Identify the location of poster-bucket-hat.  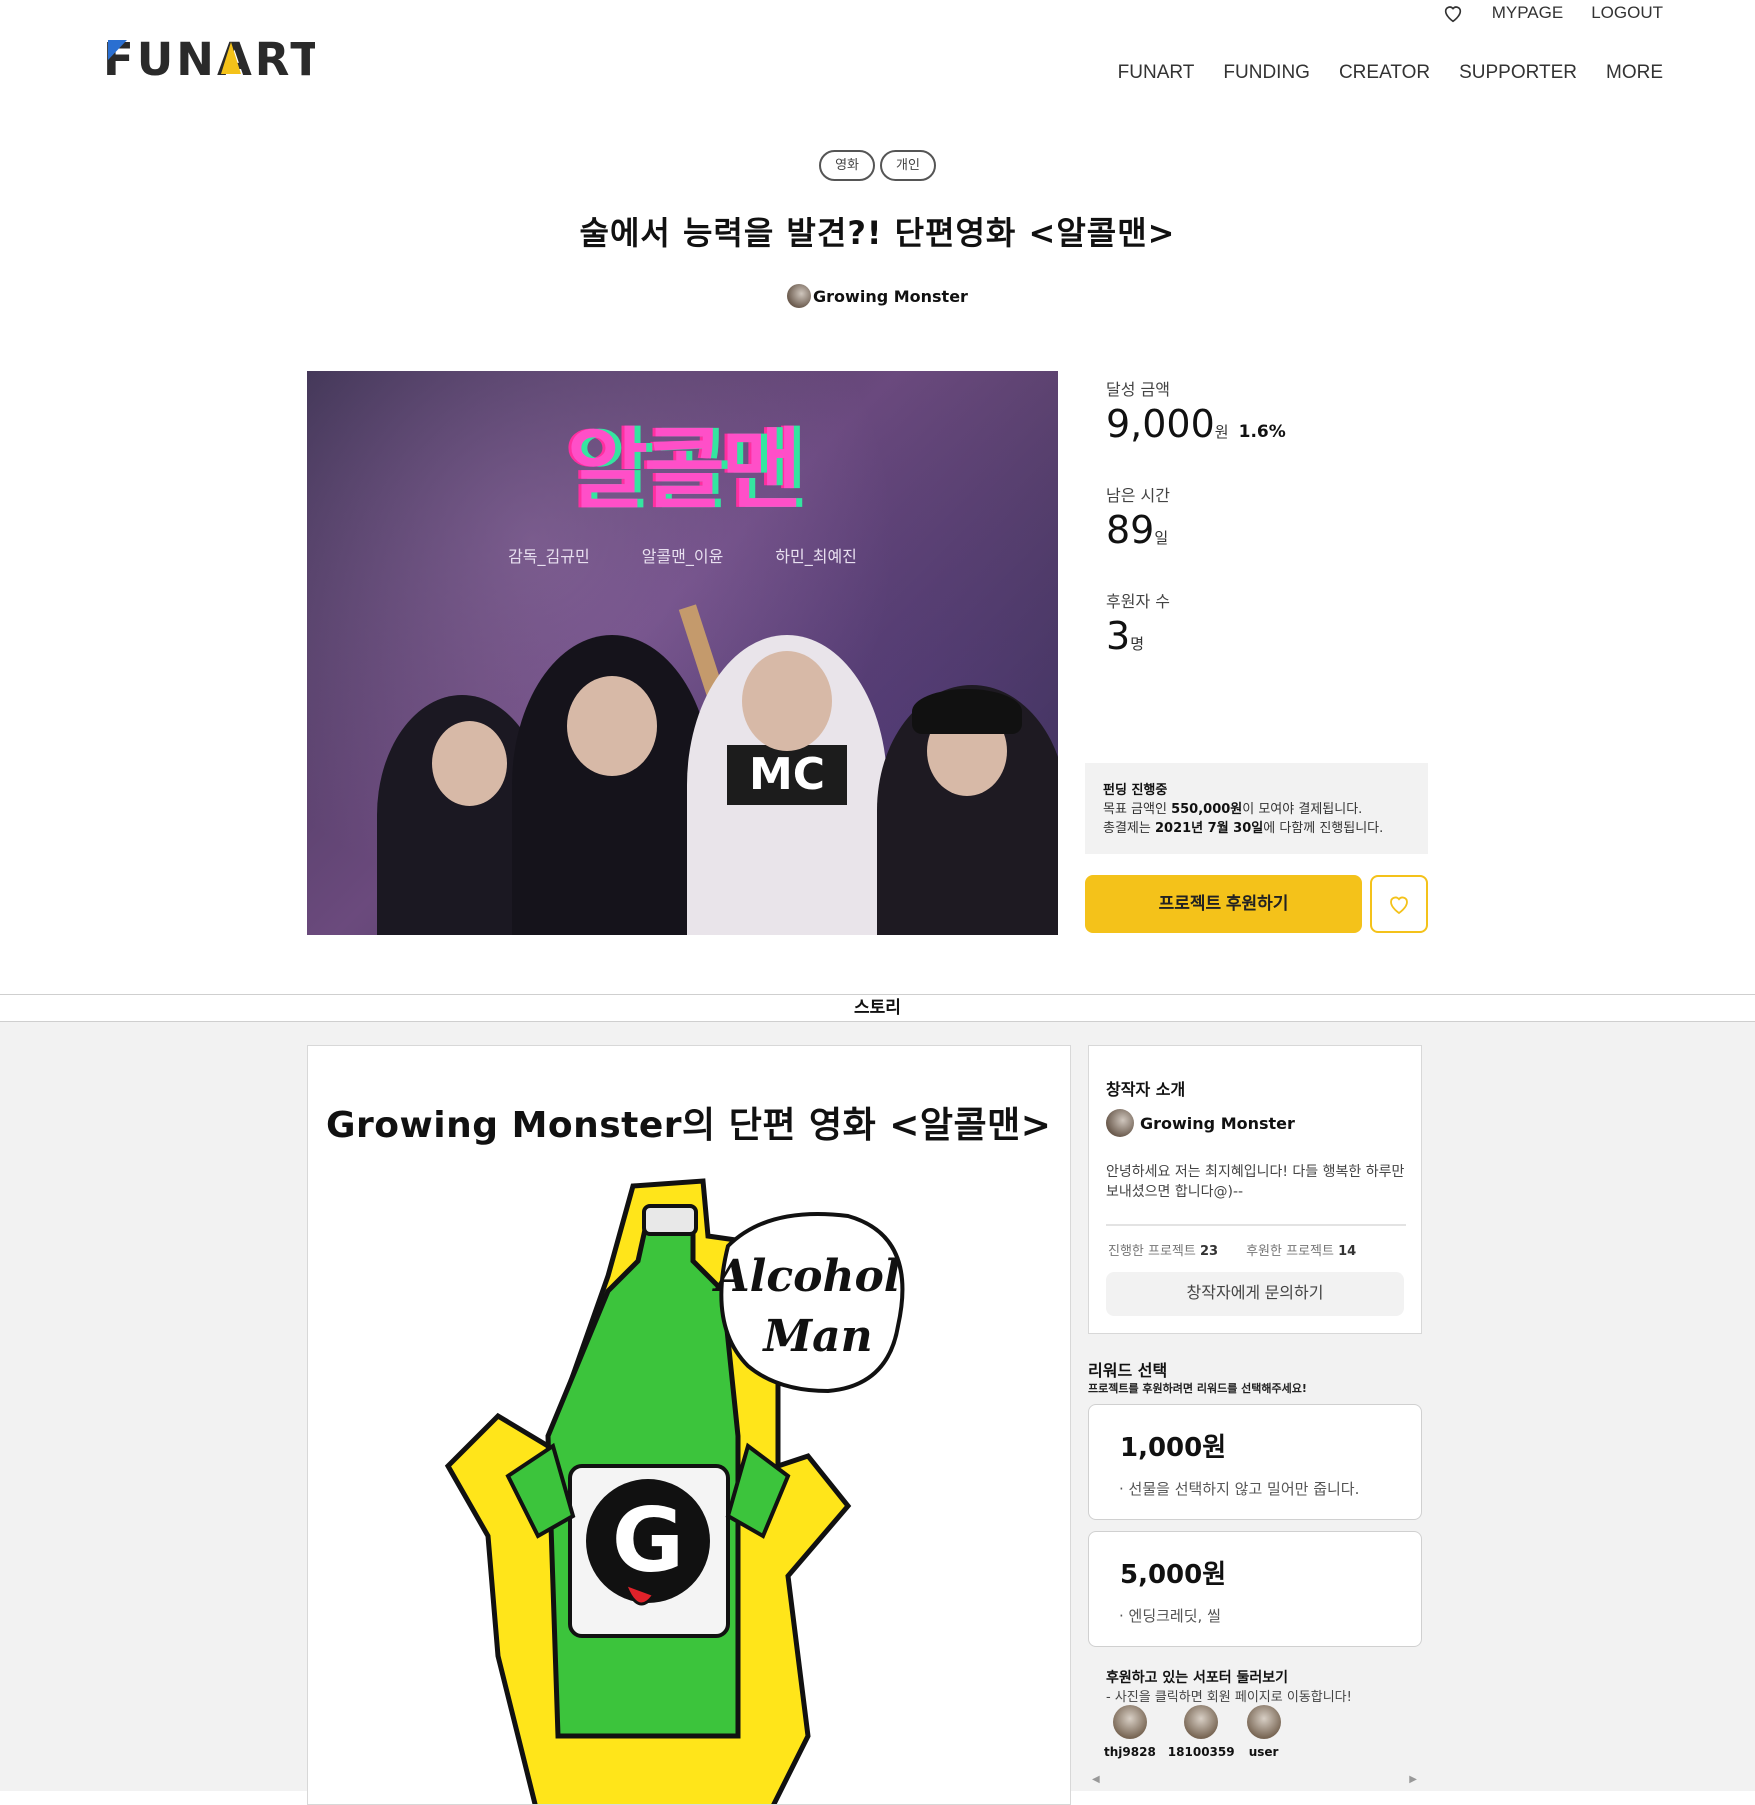
(967, 711).